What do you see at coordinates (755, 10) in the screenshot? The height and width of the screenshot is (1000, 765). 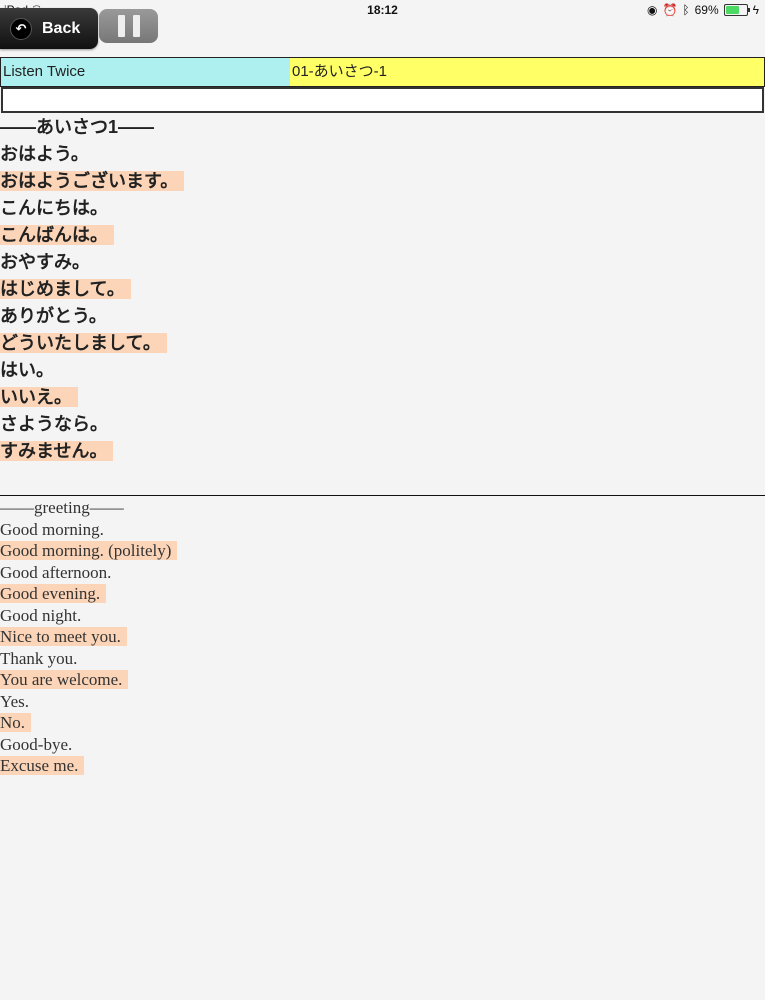 I see `charging-icon: ϟ` at bounding box center [755, 10].